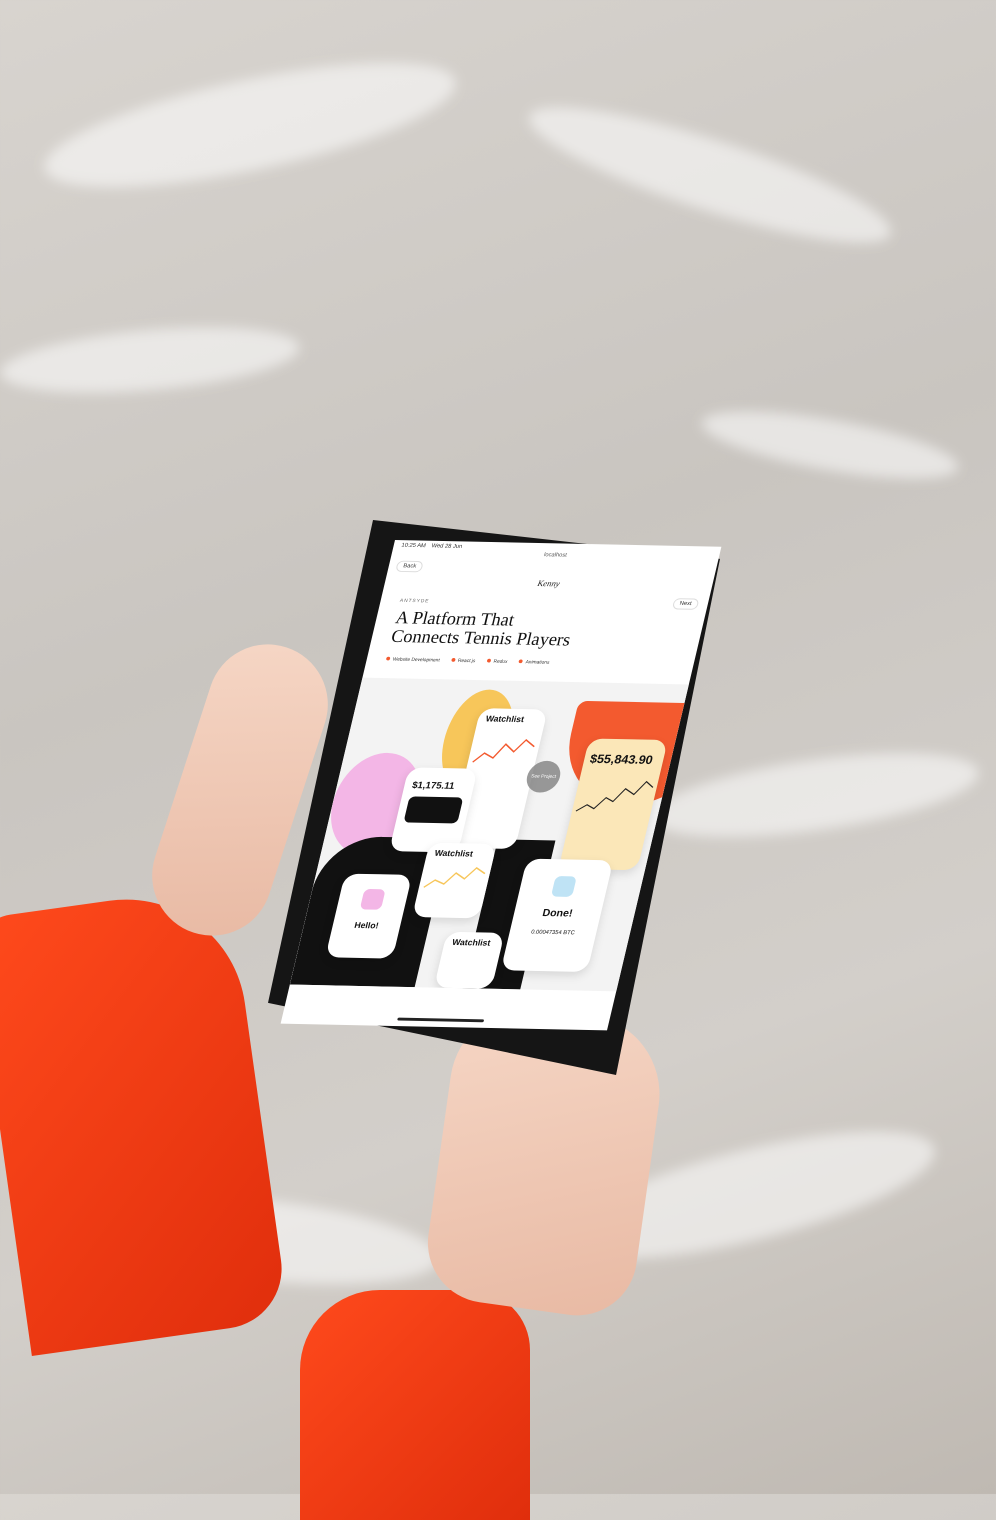  What do you see at coordinates (537, 662) in the screenshot?
I see `tag-label: Animations` at bounding box center [537, 662].